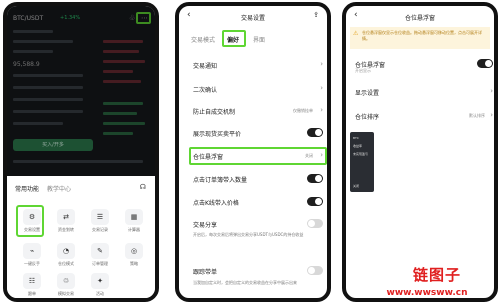 Image resolution: width=503 pixels, height=304 pixels. Describe the element at coordinates (66, 217) in the screenshot. I see `tile-icon: ⇄` at that location.